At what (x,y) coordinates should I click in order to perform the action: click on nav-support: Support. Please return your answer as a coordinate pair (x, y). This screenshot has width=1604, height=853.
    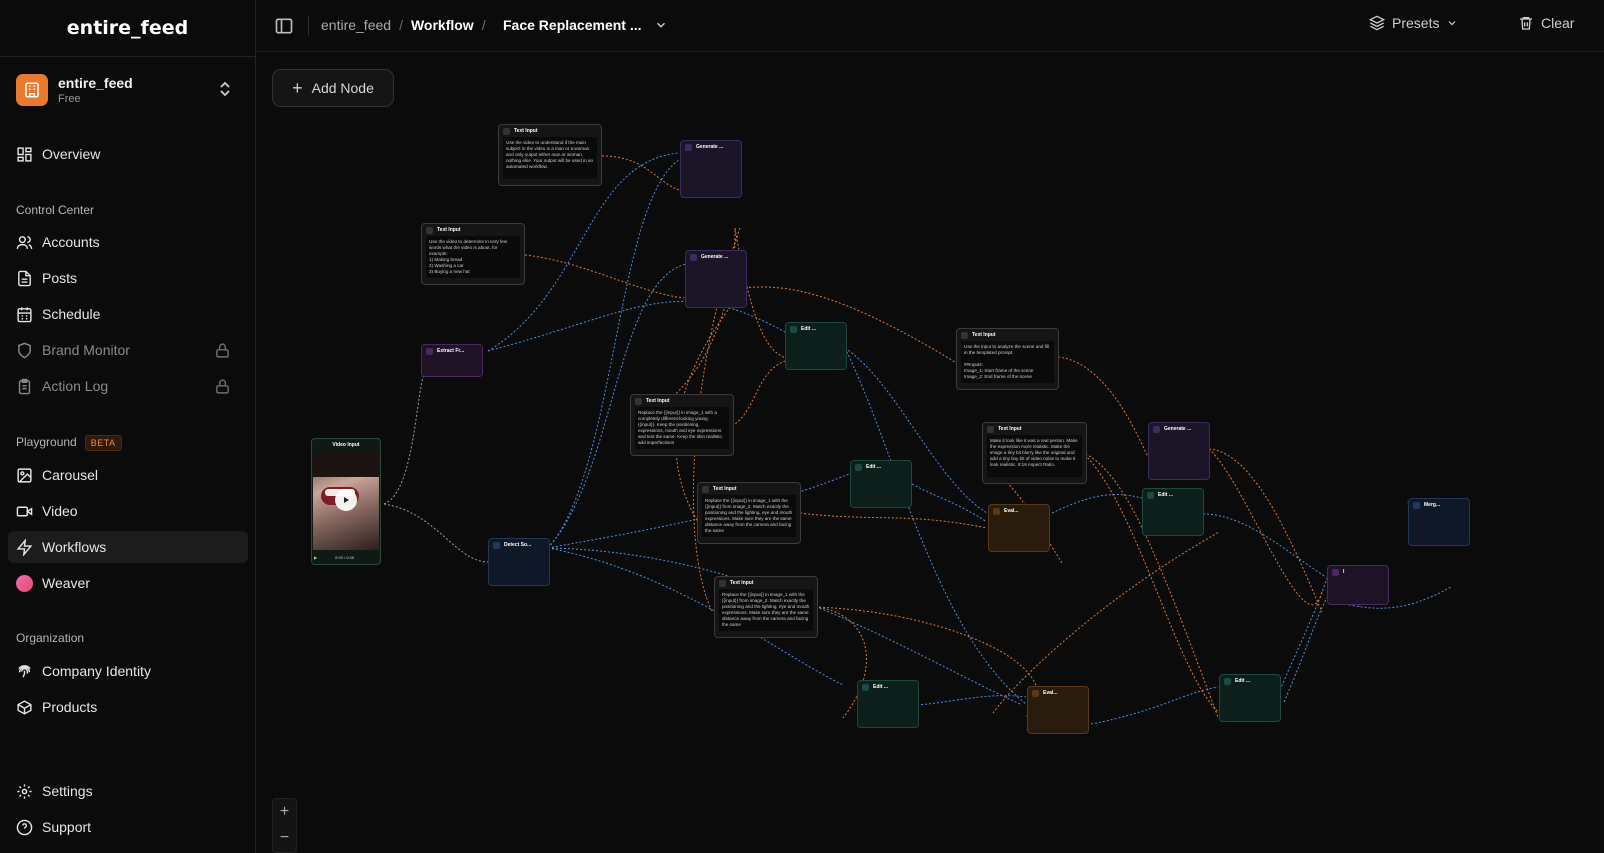
    Looking at the image, I should click on (128, 827).